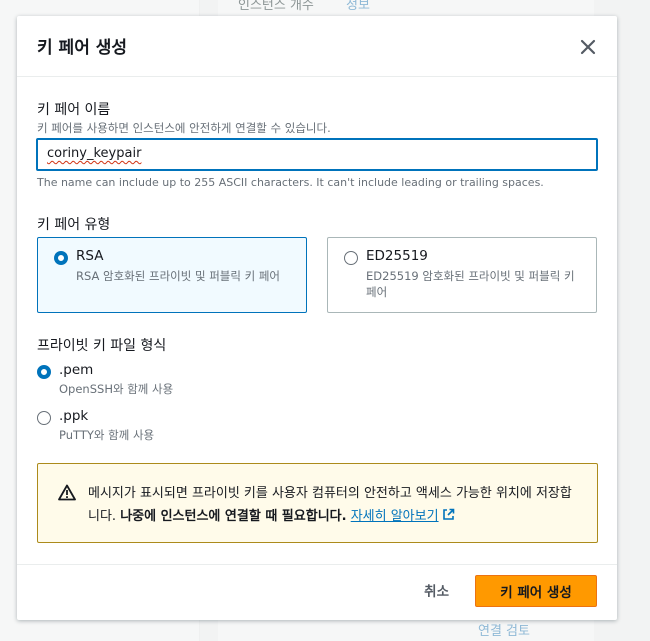 This screenshot has height=641, width=650. What do you see at coordinates (233, 516) in the screenshot?
I see `warning-bold-text: 나중에 인스턴스에 연결할 때 필요합니다.` at bounding box center [233, 516].